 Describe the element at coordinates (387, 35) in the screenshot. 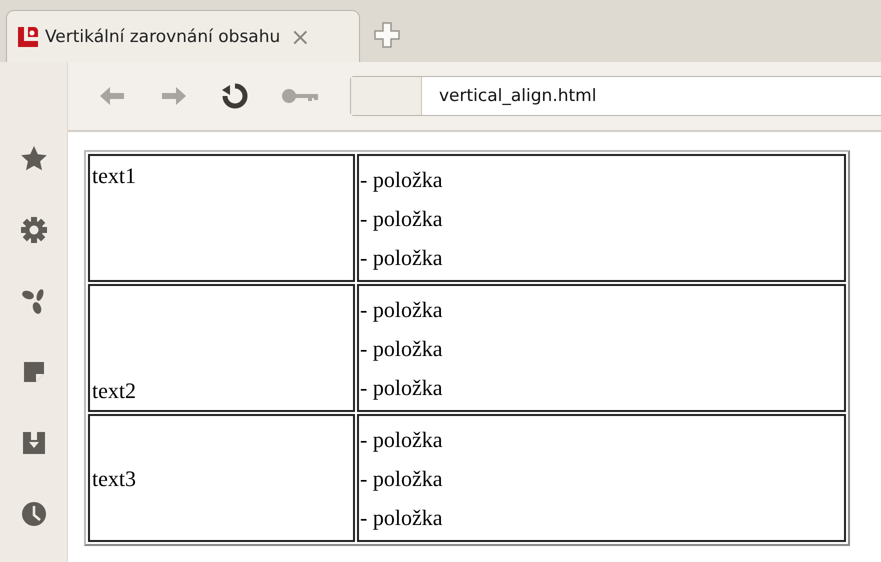

I see `plus-icon` at that location.